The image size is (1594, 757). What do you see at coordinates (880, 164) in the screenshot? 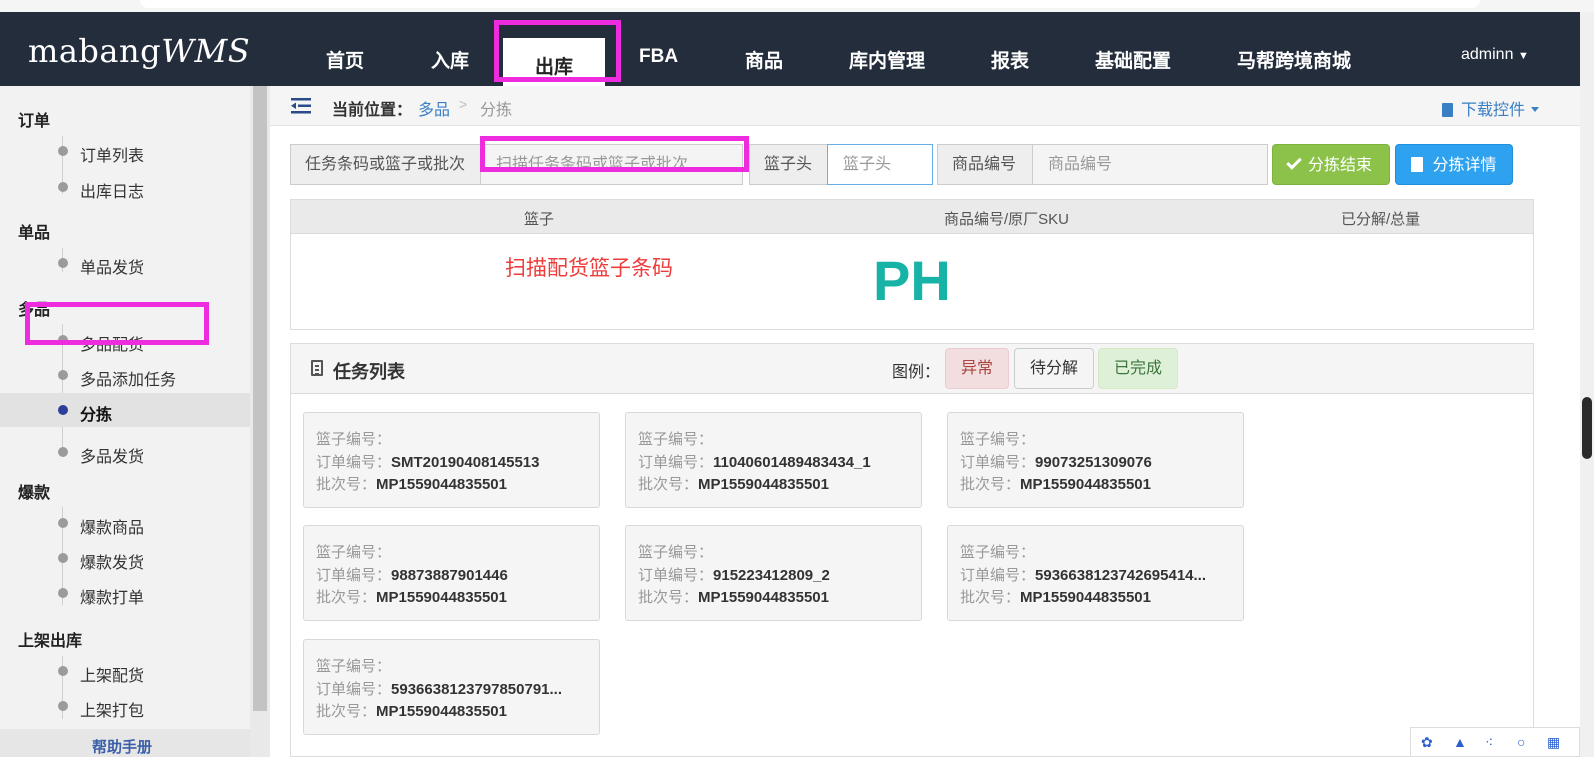
I see `basket-head-input: 篮子头` at bounding box center [880, 164].